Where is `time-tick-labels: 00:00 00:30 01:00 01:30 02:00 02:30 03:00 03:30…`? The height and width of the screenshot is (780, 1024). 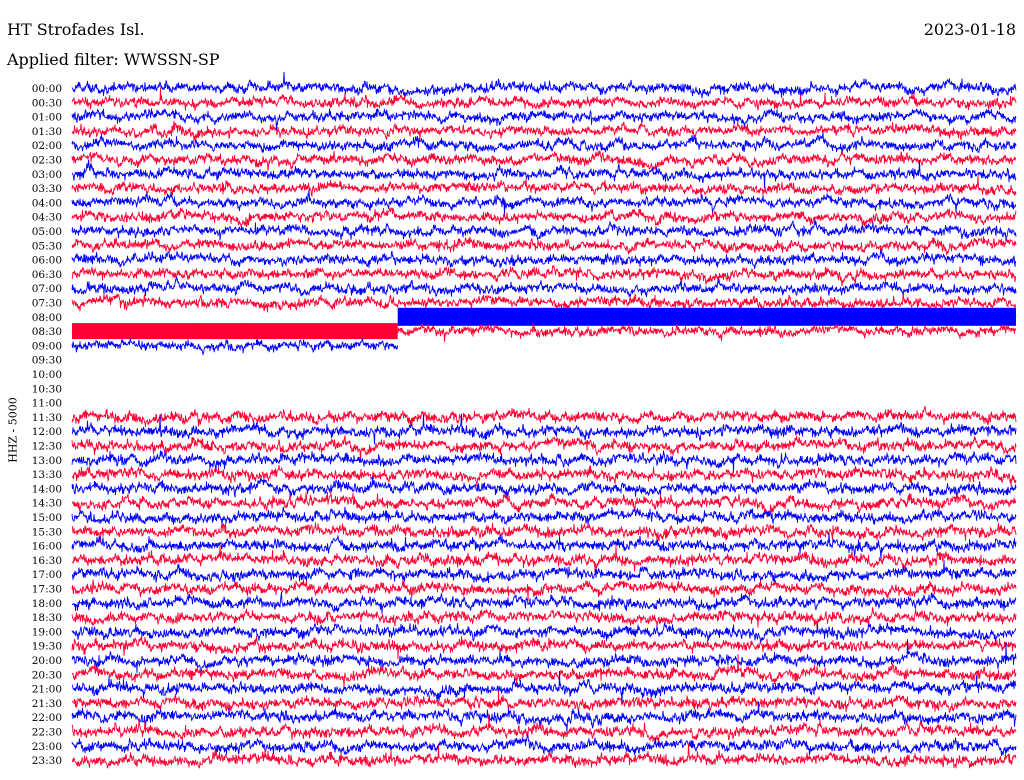
time-tick-labels: 00:00 00:30 01:00 01:30 02:00 02:30 03:00 03:30… is located at coordinates (47, 425).